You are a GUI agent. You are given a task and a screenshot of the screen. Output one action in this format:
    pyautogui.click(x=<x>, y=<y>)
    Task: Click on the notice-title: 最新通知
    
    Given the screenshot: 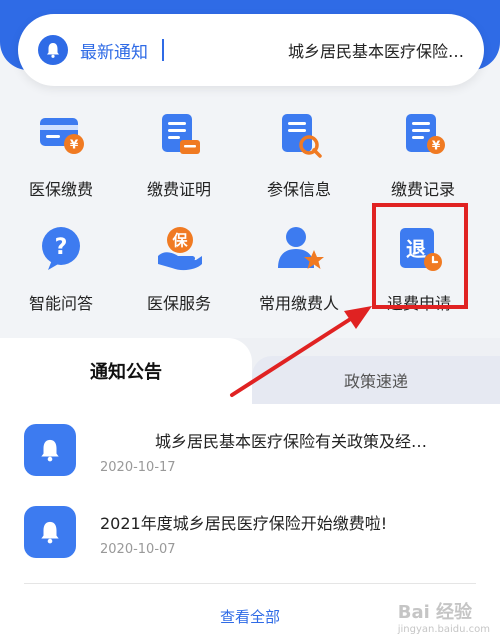 What is the action you would take?
    pyautogui.click(x=114, y=52)
    